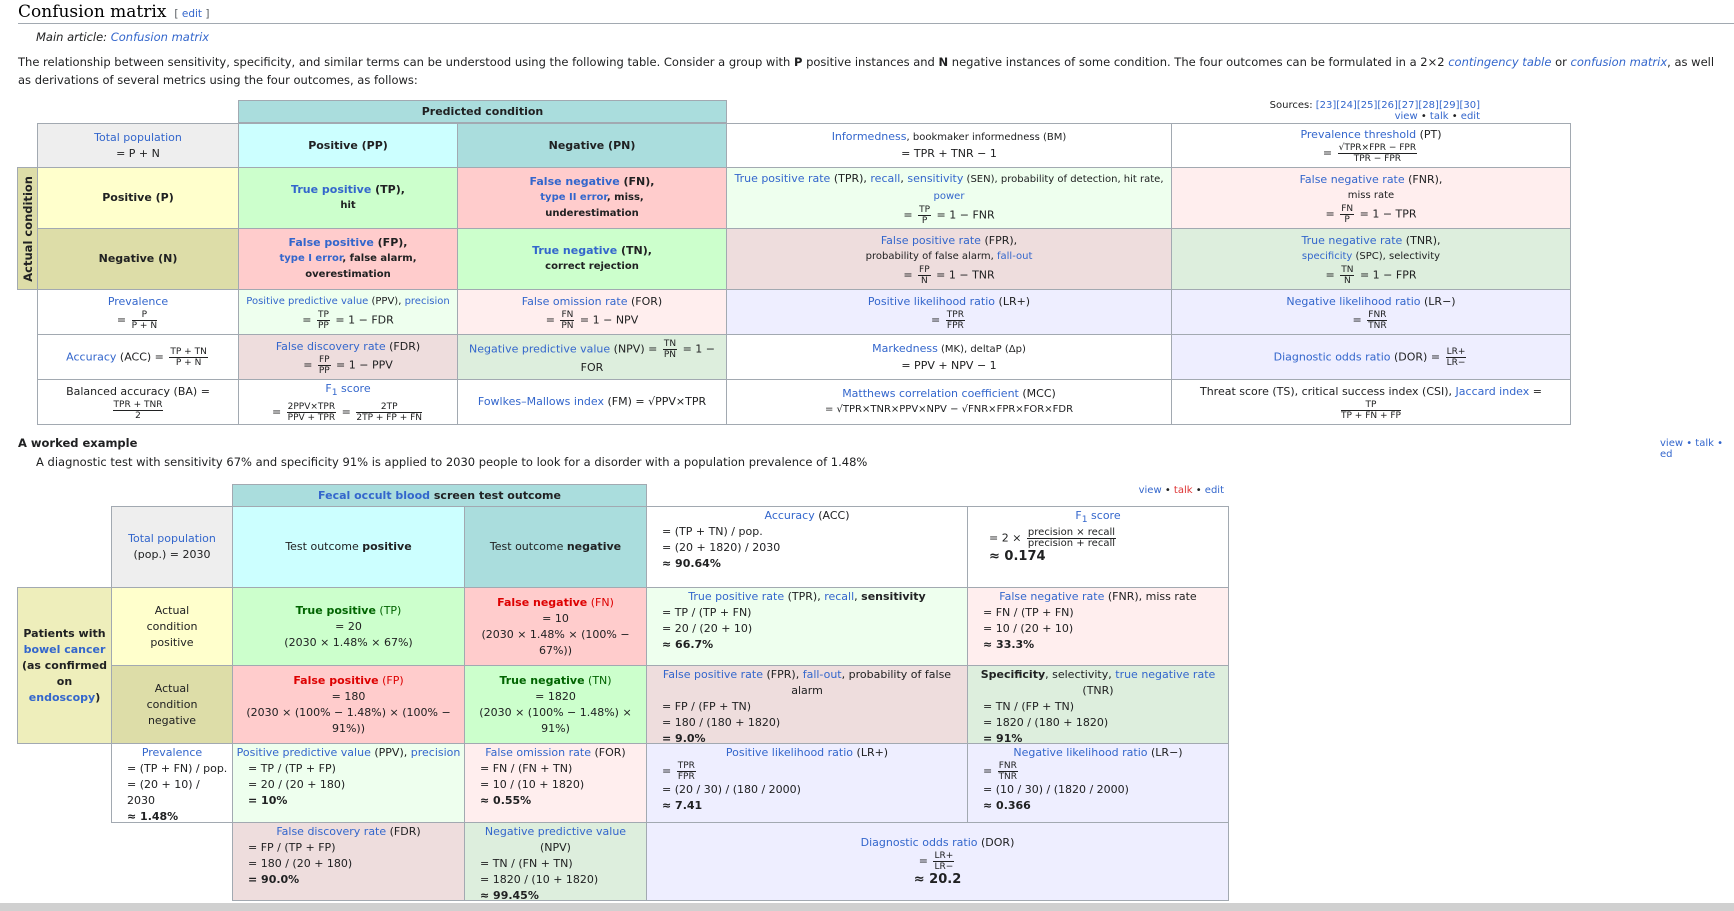 Image resolution: width=1734 pixels, height=911 pixels. Describe the element at coordinates (65, 650) in the screenshot. I see `bowel-cancer-link: bowel cancer` at that location.